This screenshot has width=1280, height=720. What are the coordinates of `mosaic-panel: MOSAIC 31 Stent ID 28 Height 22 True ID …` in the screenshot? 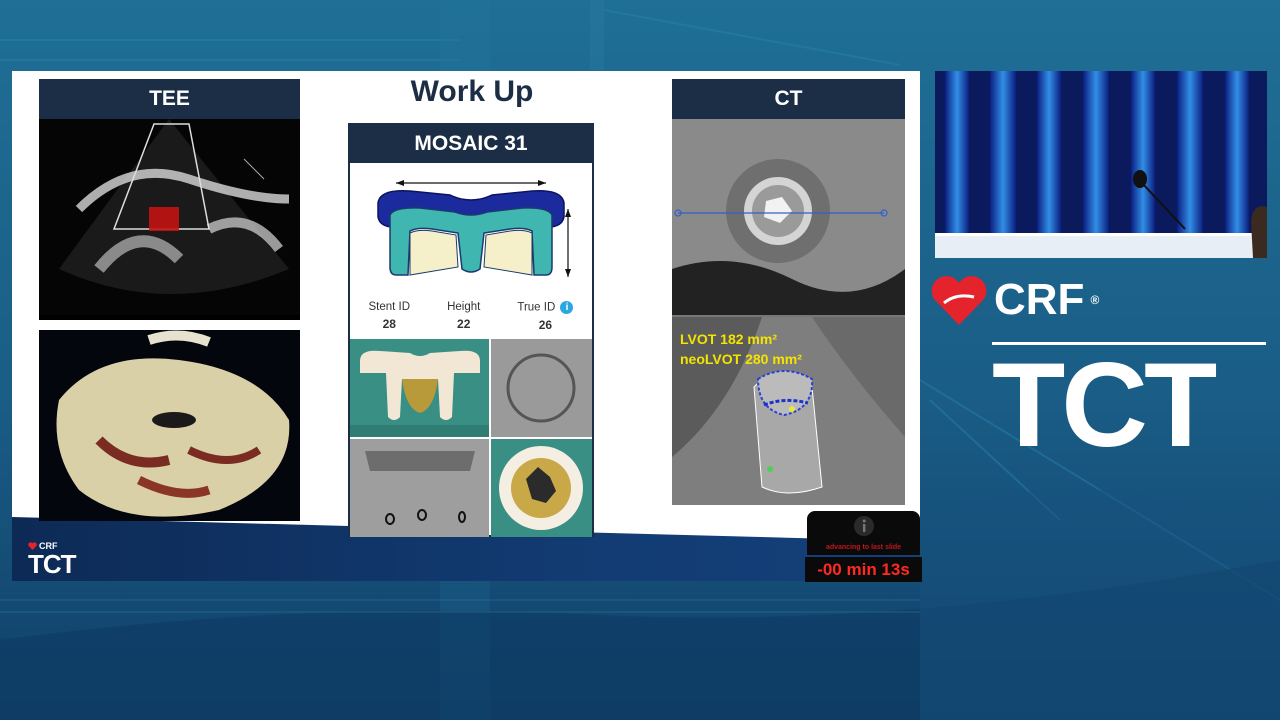 It's located at (471, 330).